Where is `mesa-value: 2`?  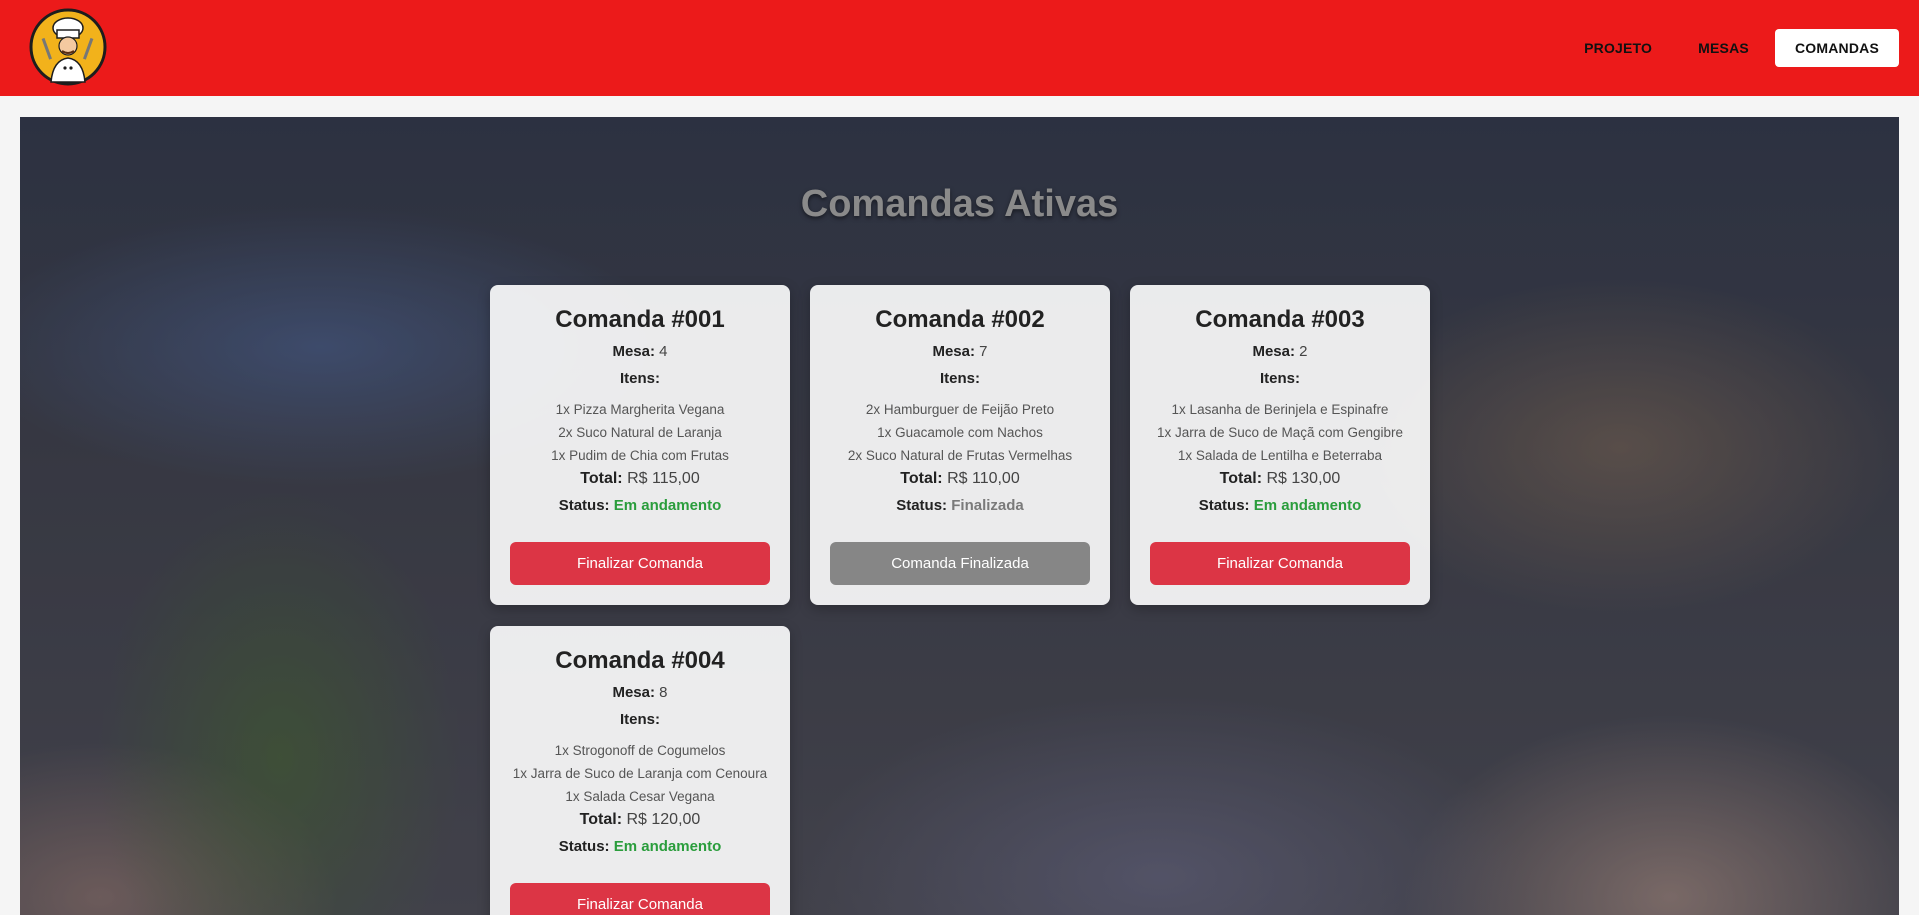 mesa-value: 2 is located at coordinates (1303, 351).